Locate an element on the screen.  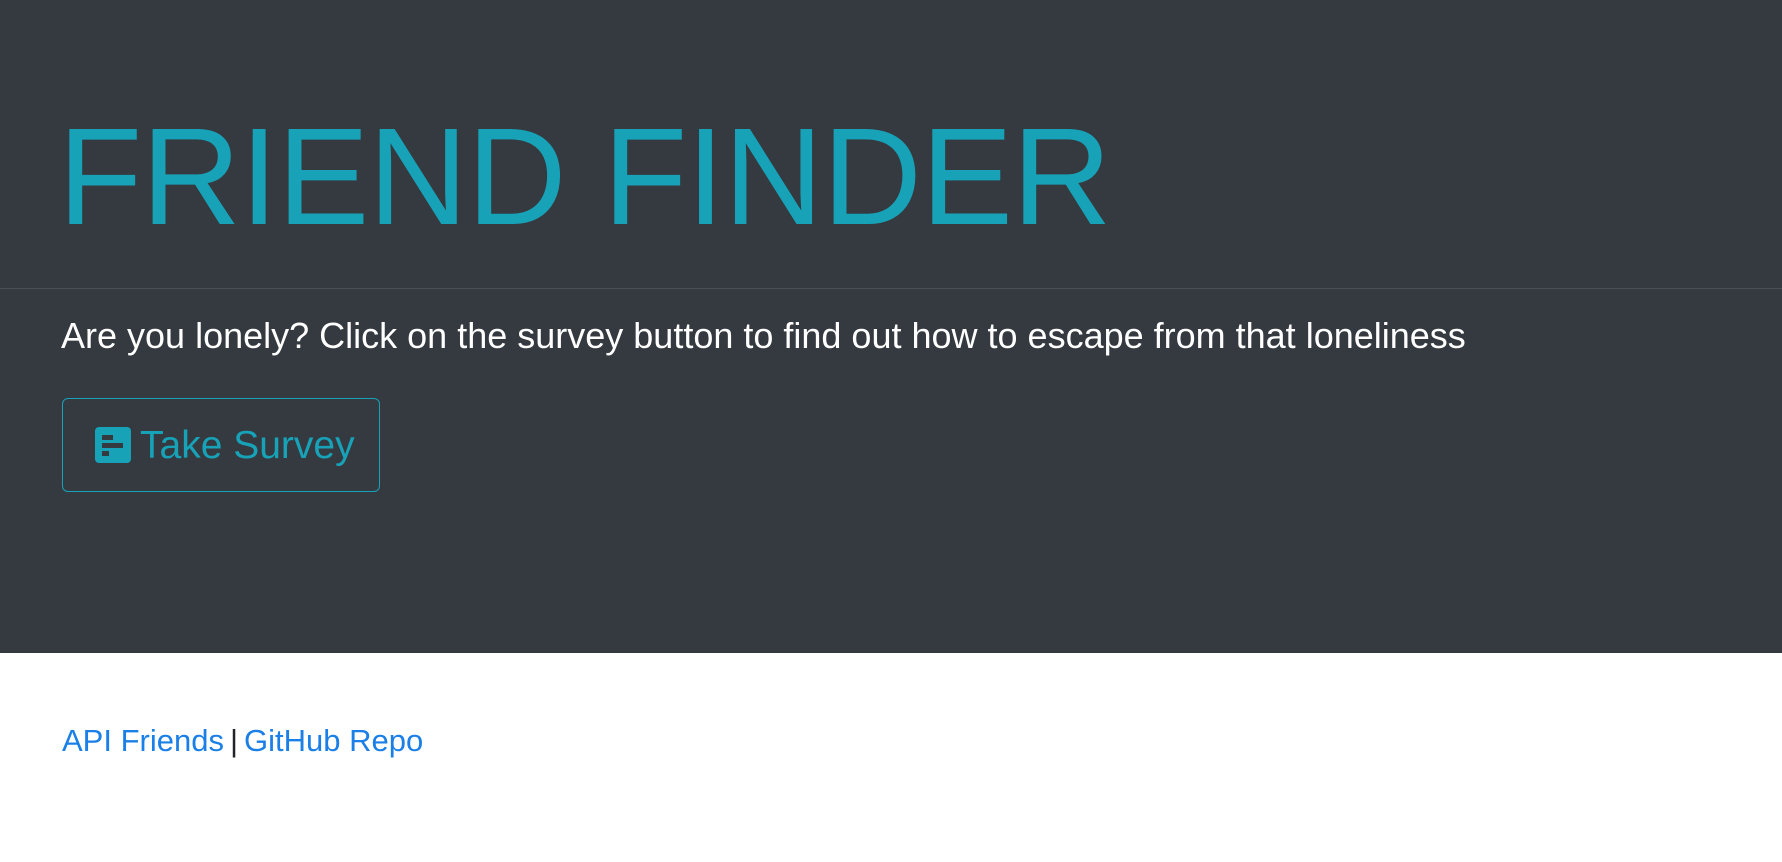
take-survey-label: Take Survey is located at coordinates (247, 445).